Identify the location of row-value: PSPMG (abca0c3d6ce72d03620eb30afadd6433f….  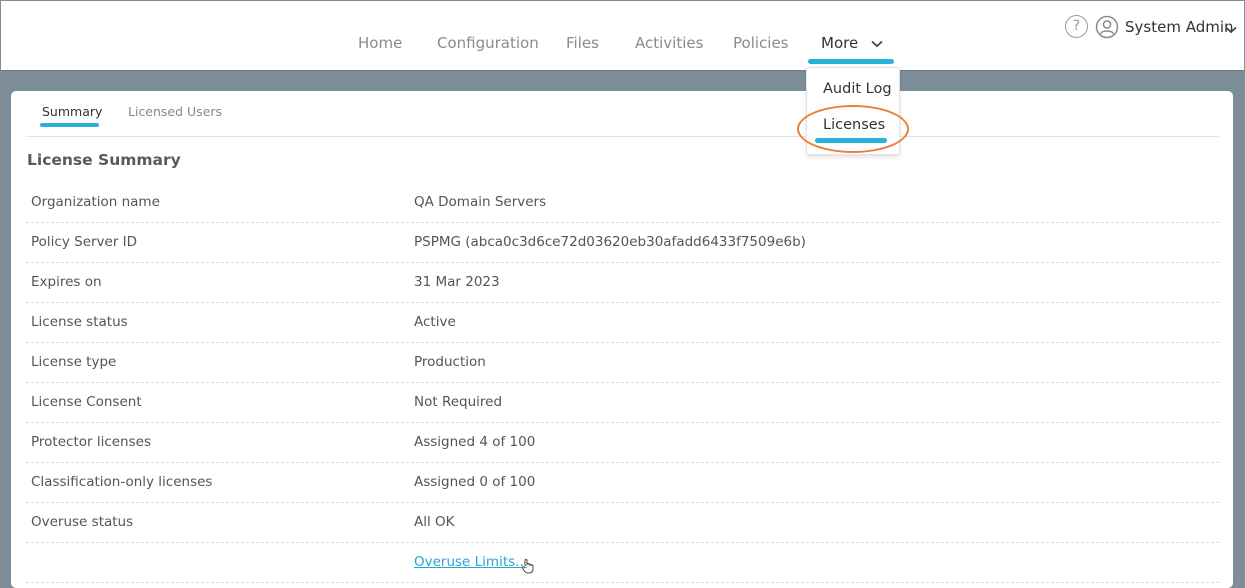
(610, 242).